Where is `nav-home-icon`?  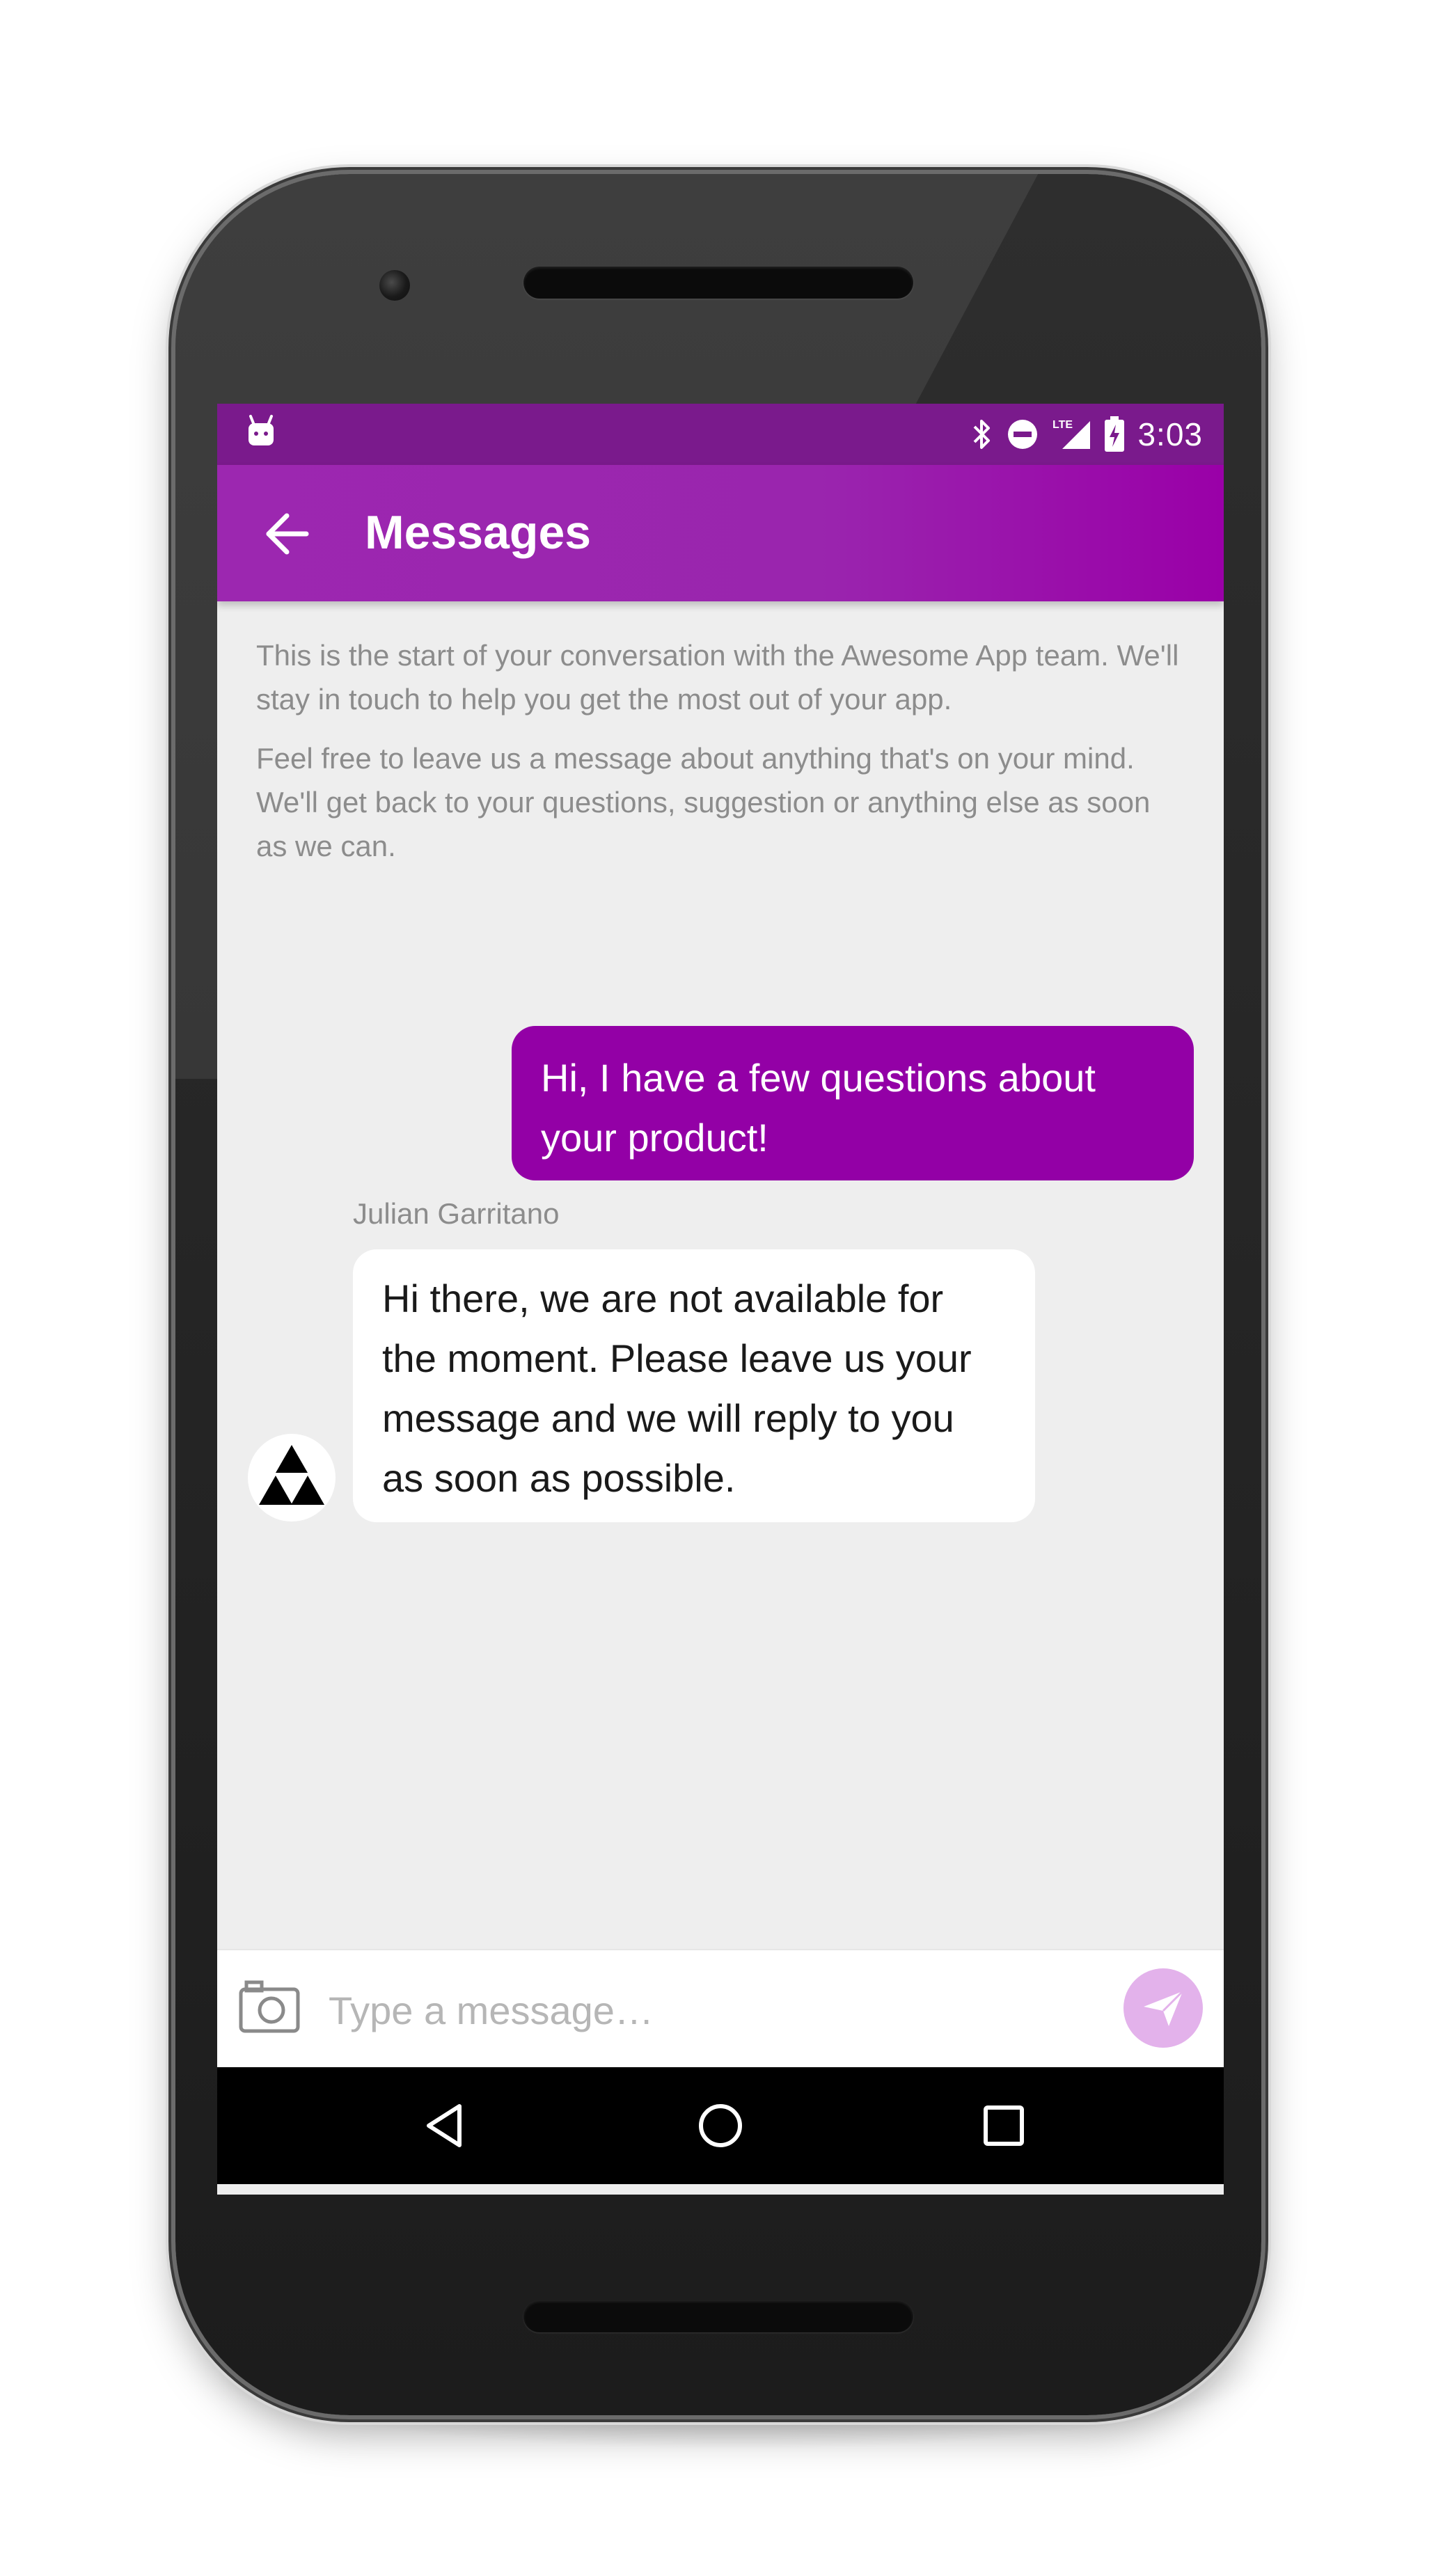 nav-home-icon is located at coordinates (720, 2126).